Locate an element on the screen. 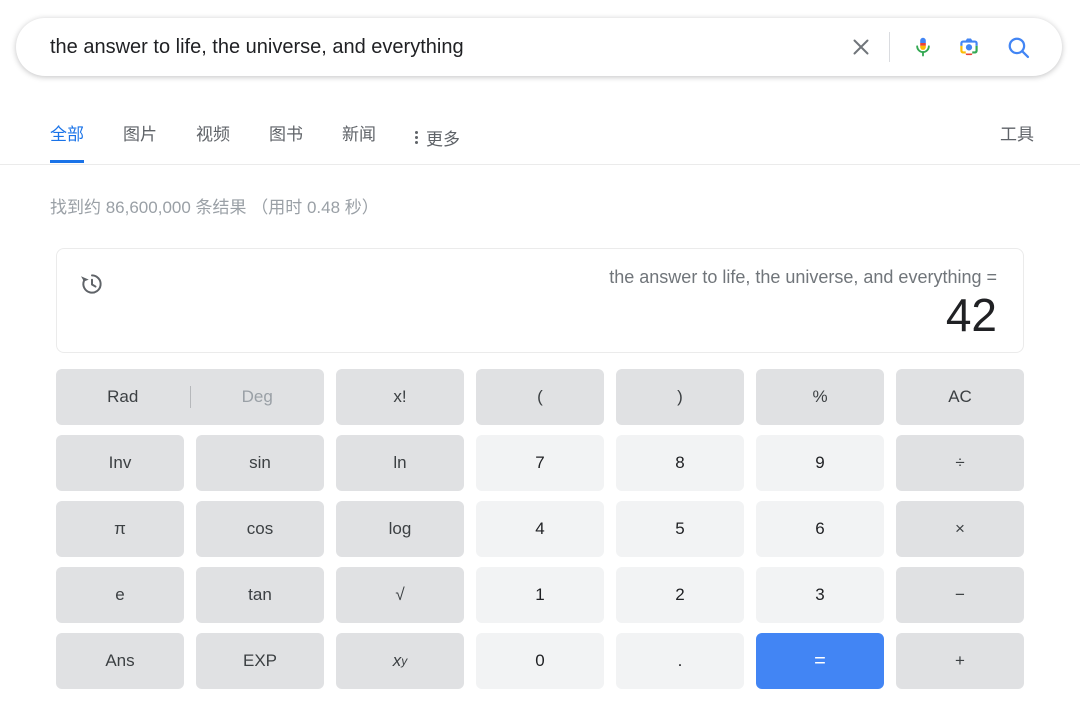 The width and height of the screenshot is (1080, 705). more-menu-button: 更多 is located at coordinates (437, 137).